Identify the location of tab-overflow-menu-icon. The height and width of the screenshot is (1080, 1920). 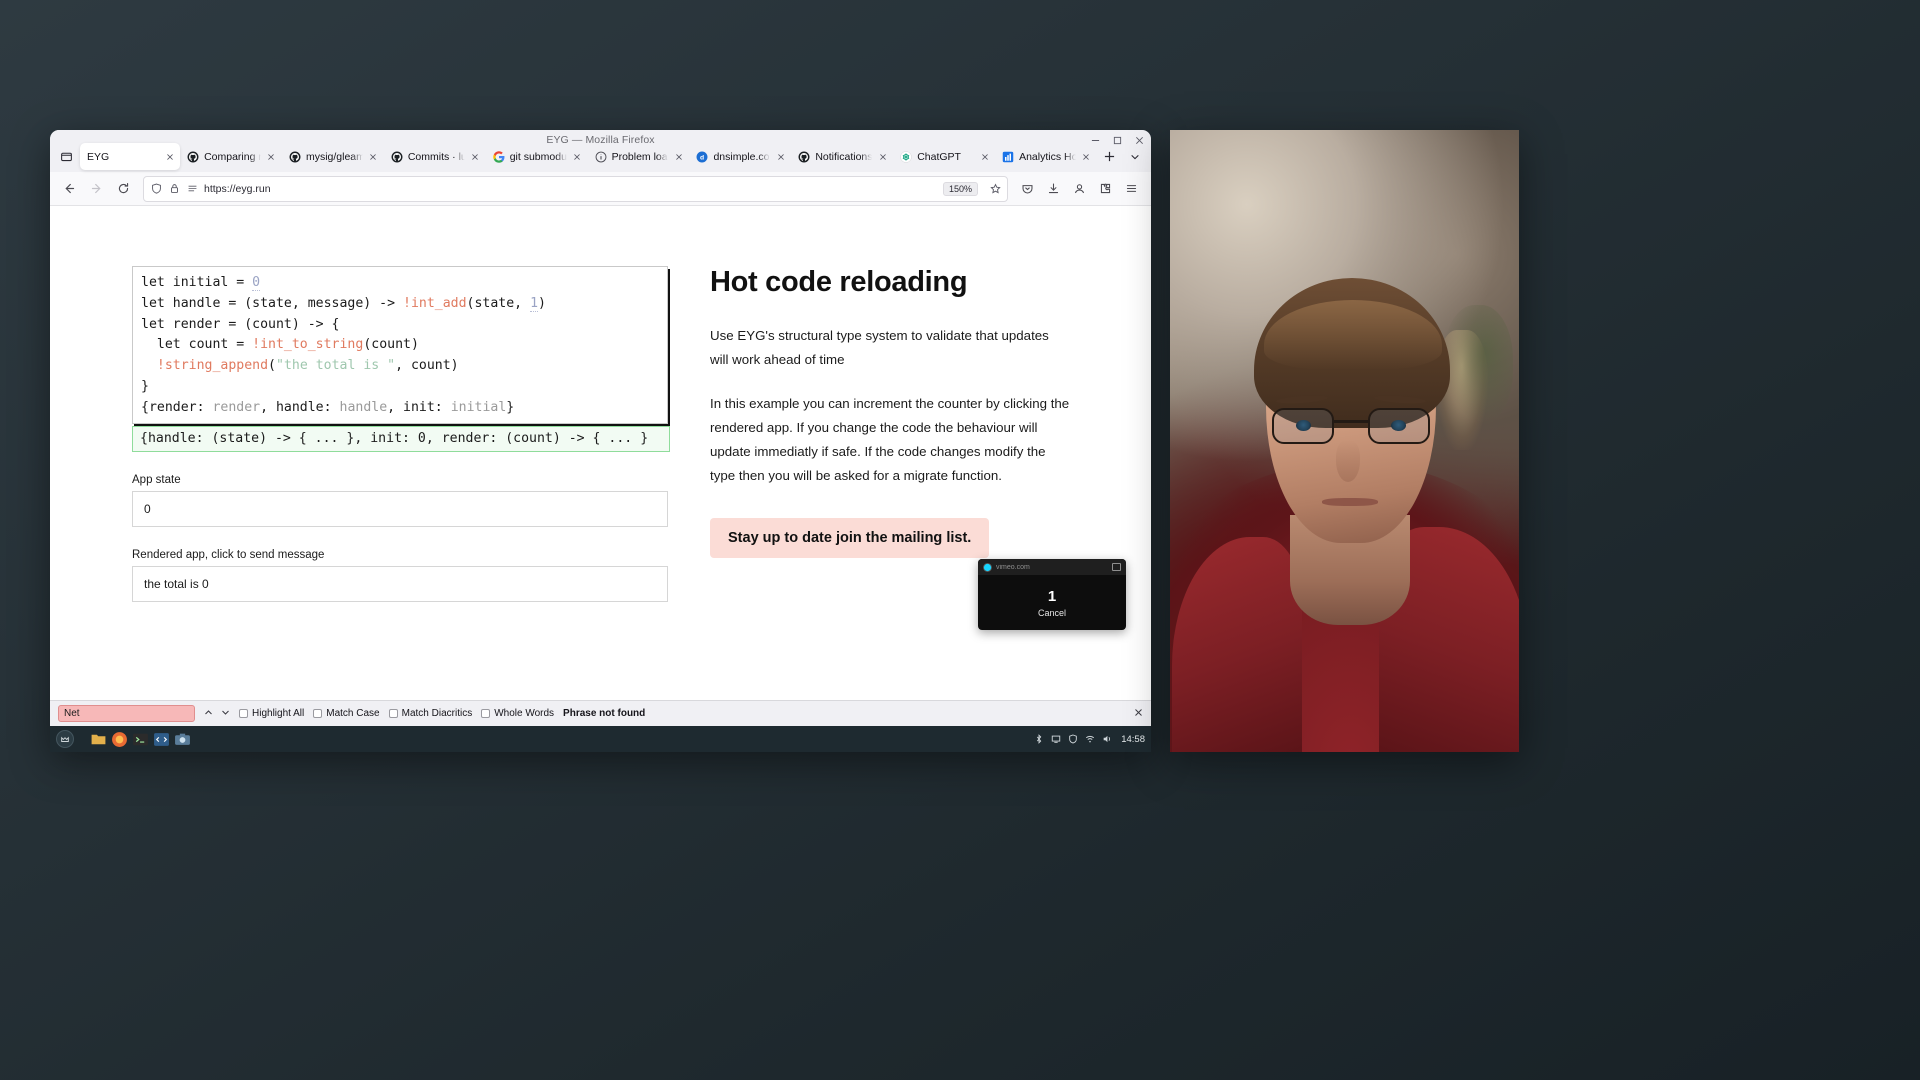
(1135, 157).